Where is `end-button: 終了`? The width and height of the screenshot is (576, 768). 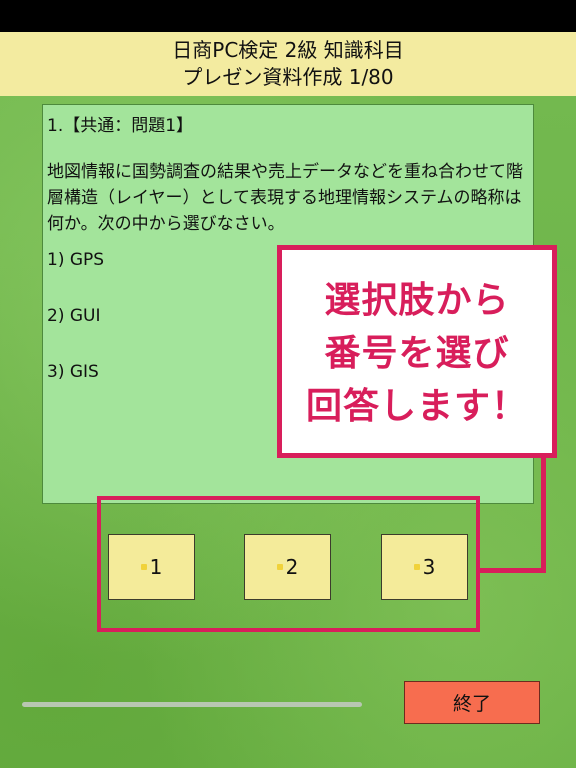
end-button: 終了 is located at coordinates (472, 702).